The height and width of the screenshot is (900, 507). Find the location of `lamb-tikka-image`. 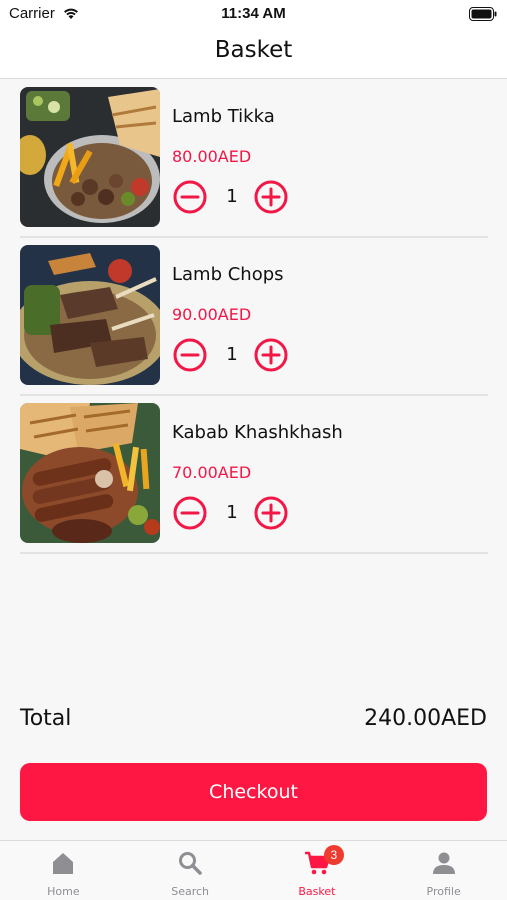

lamb-tikka-image is located at coordinates (90, 157).